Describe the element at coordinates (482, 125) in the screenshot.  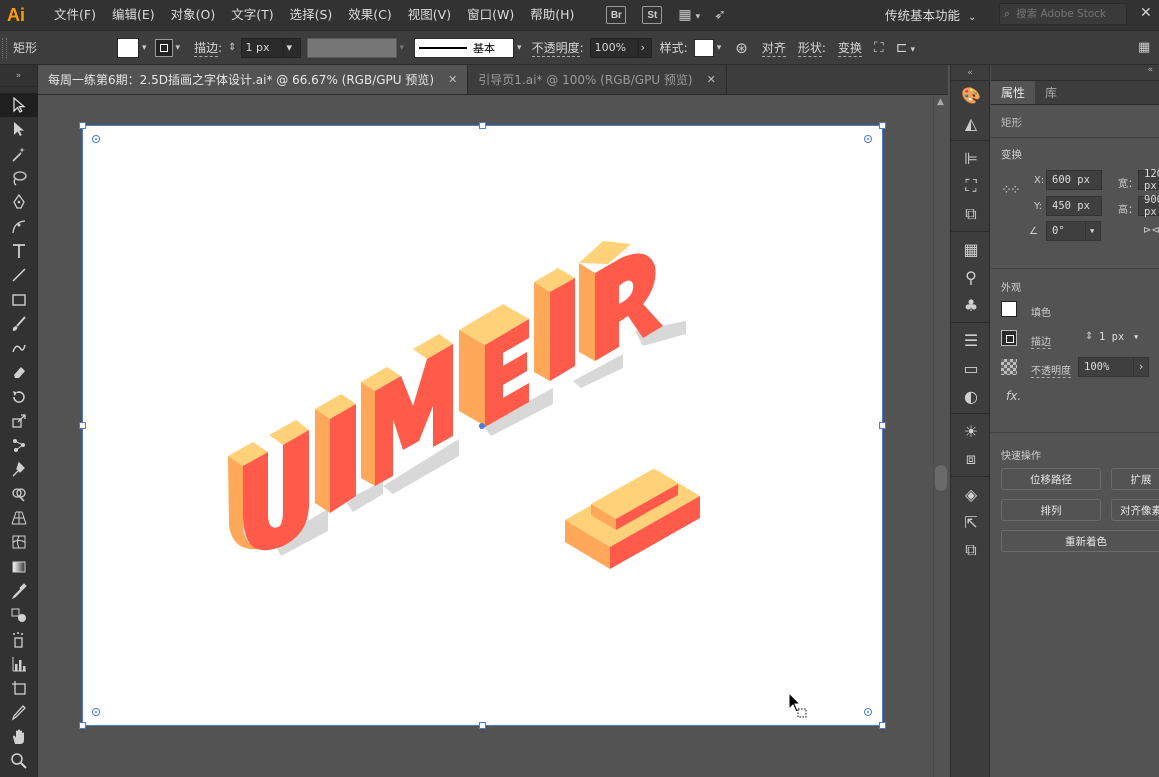
I see `resize-handle-top` at that location.